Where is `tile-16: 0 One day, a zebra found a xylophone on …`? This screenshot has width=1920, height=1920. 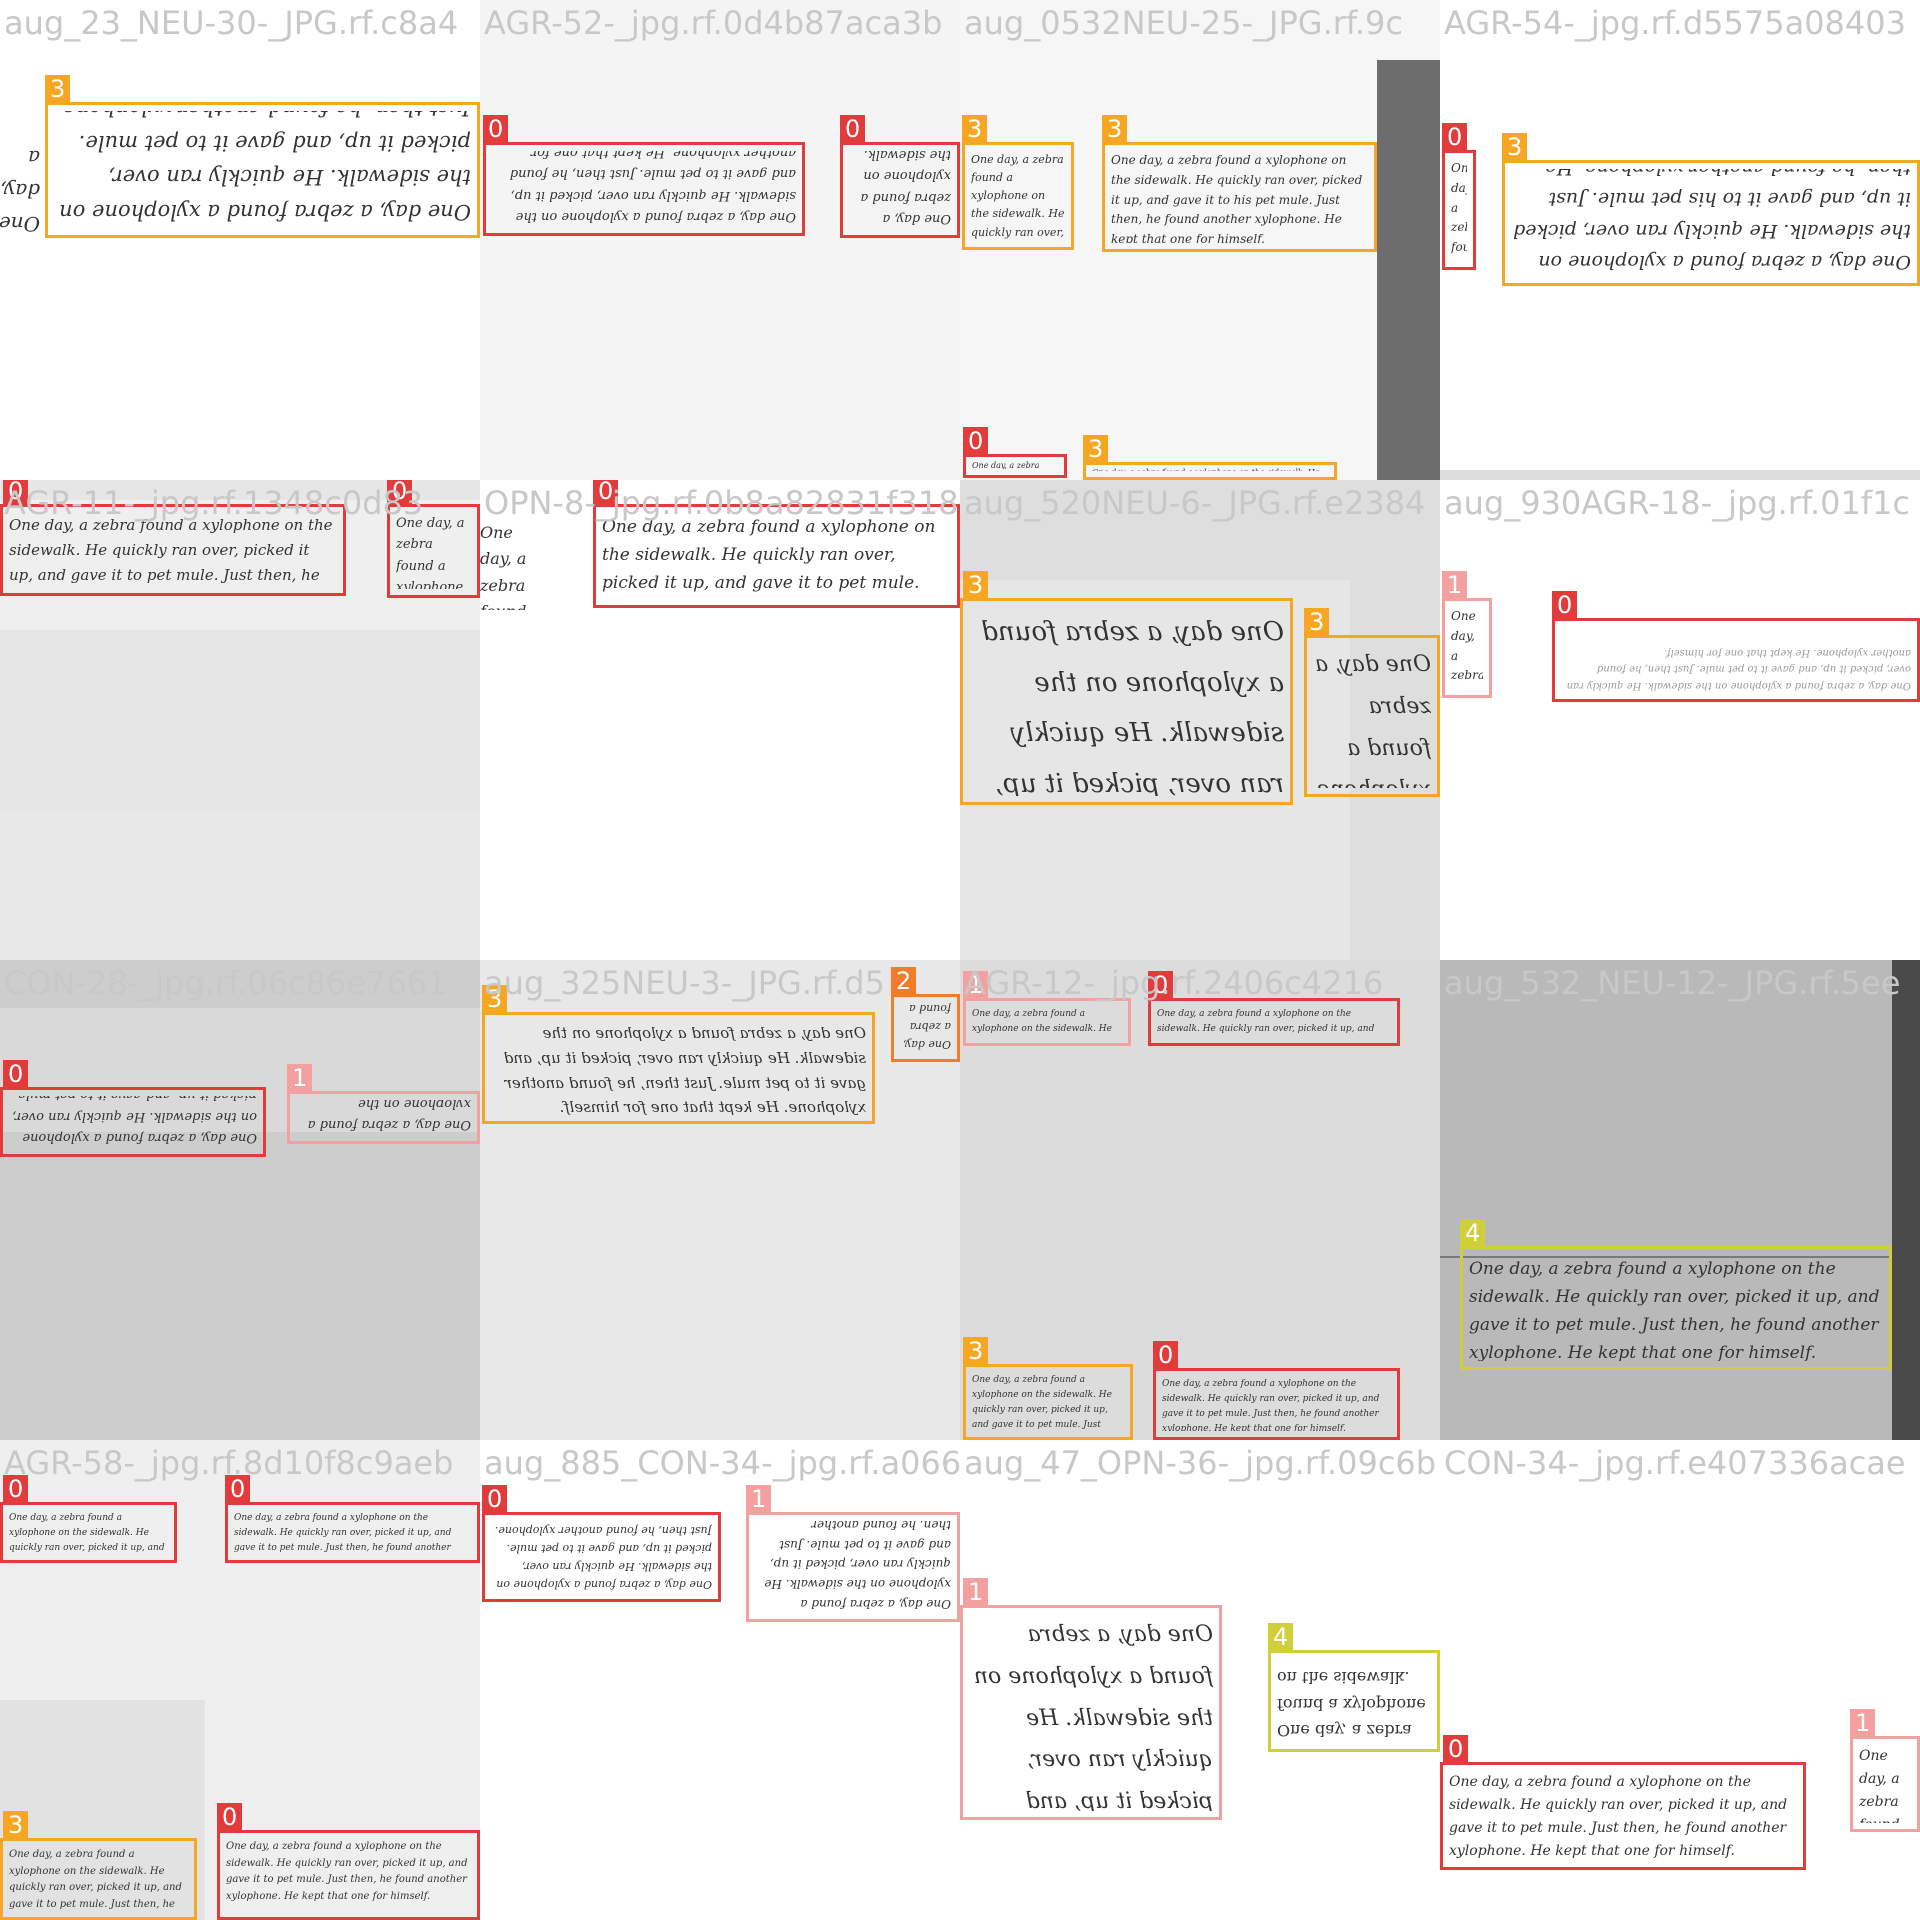 tile-16: 0 One day, a zebra found a xylophone on … is located at coordinates (1680, 1680).